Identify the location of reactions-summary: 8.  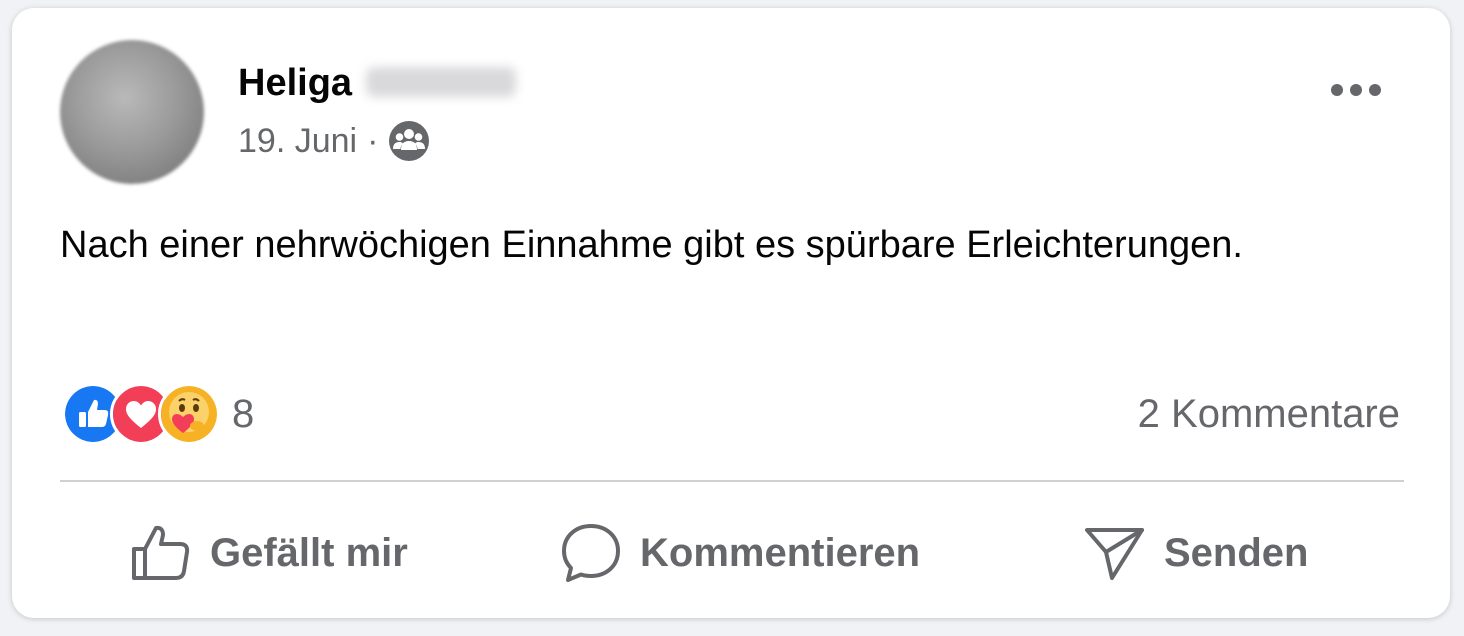
(158, 414).